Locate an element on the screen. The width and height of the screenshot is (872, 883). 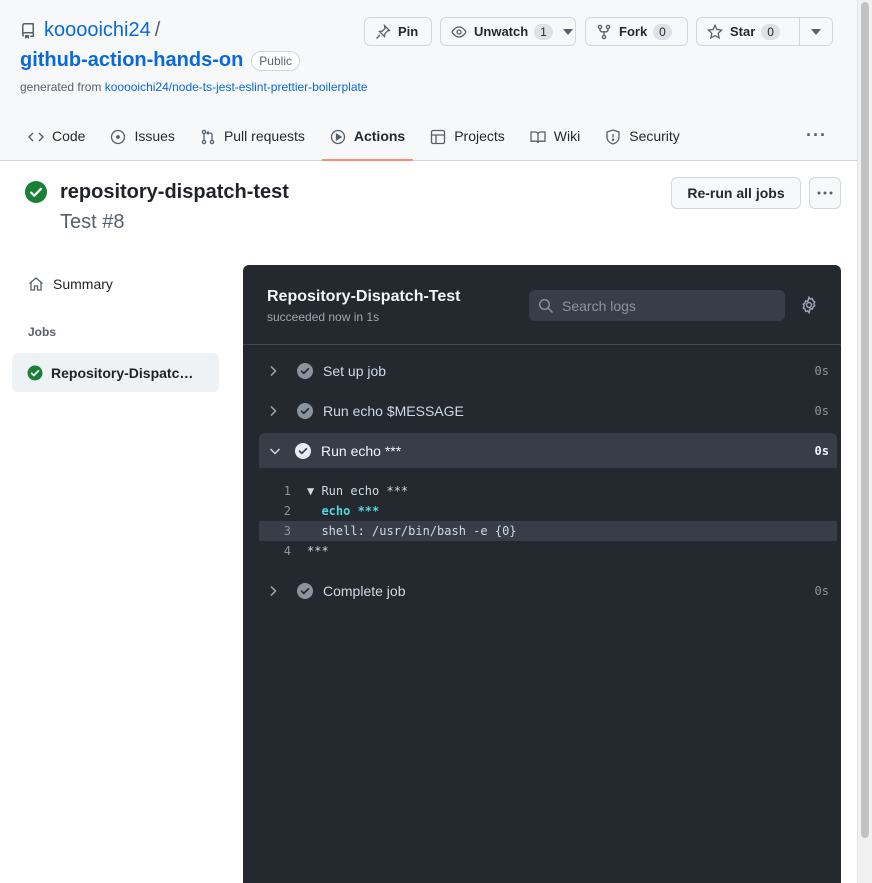
scrollbar-thumb is located at coordinates (865, 420).